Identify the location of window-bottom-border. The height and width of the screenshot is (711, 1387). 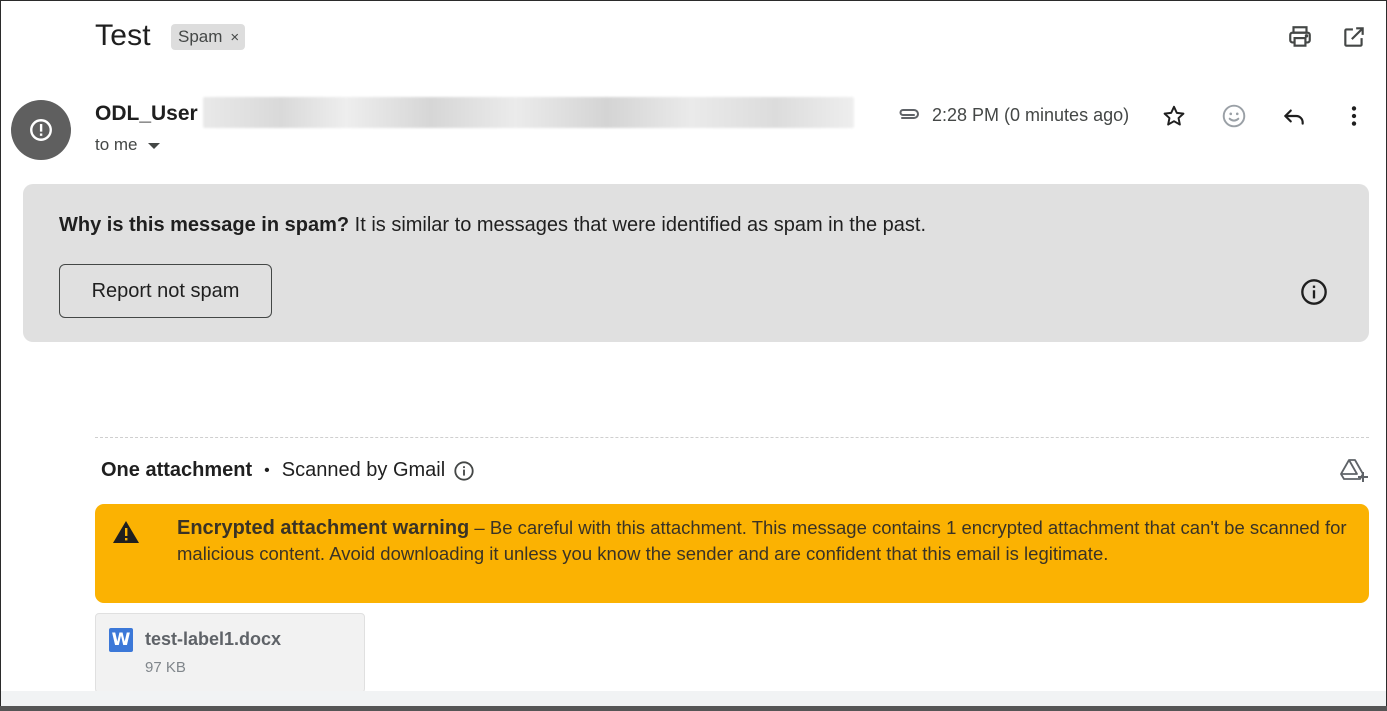
(693, 708).